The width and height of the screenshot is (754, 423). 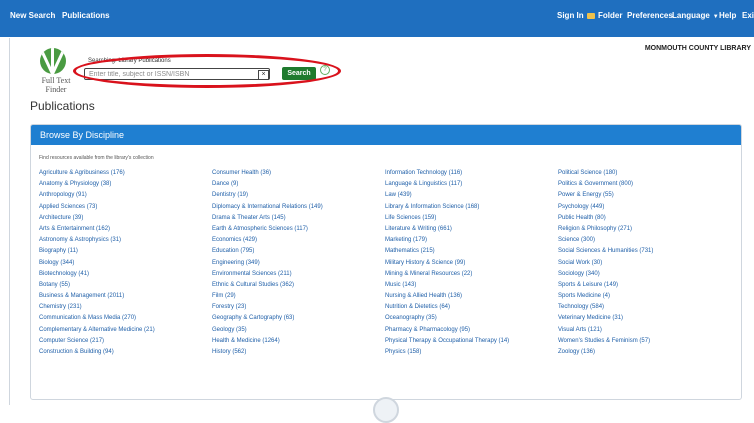 I want to click on discipline-link: Marketing (179), so click(x=469, y=240).